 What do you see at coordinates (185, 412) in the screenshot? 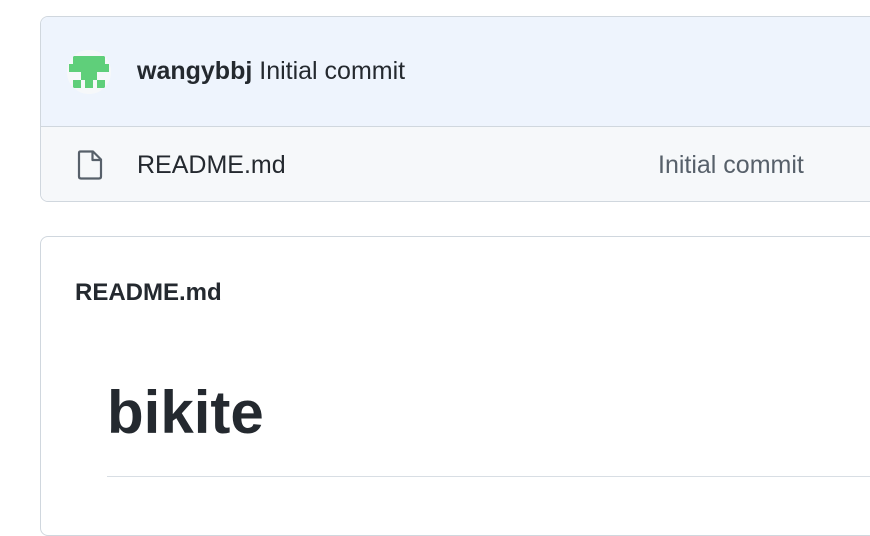
I see `readme-title: bikite` at bounding box center [185, 412].